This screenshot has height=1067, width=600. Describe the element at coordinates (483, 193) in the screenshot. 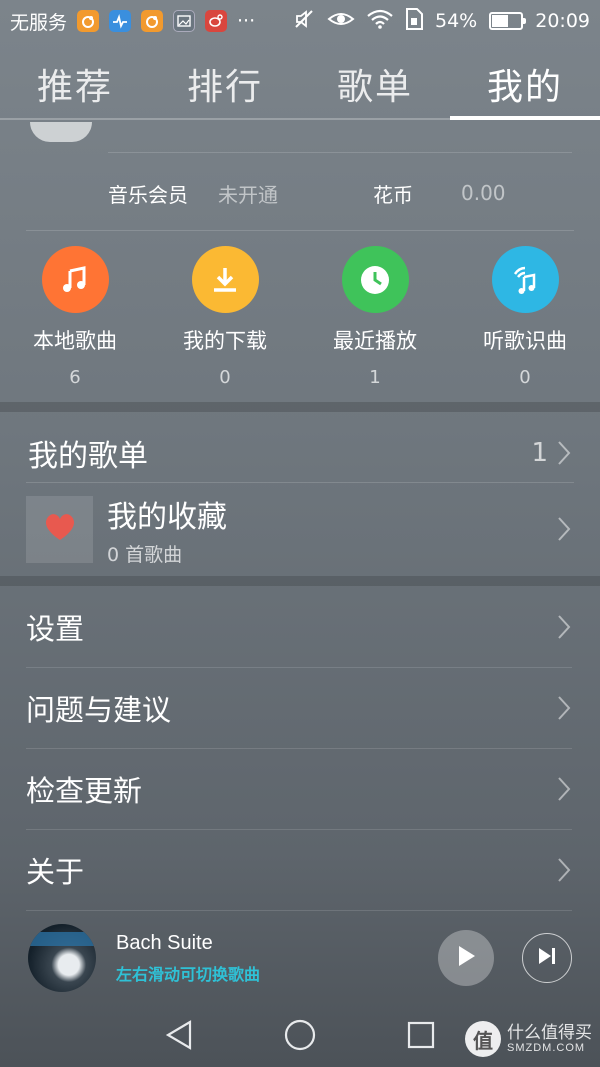

I see `coins-value: 0.00` at that location.